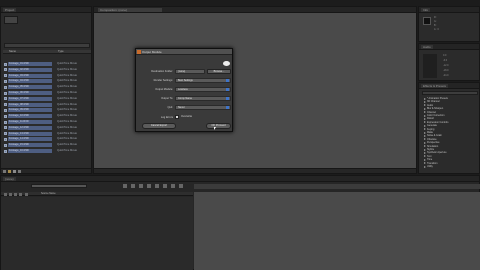 The height and width of the screenshot is (270, 480). I want to click on frame-blending-icon, so click(141, 186).